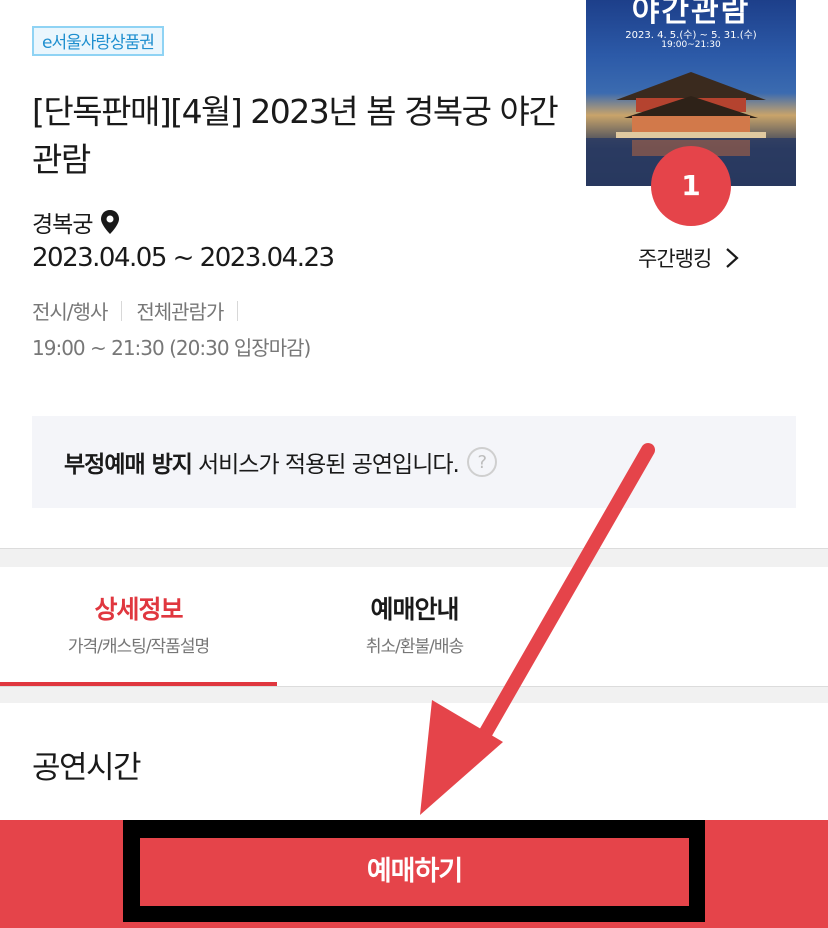  What do you see at coordinates (70, 312) in the screenshot?
I see `category-label: 전시/행사` at bounding box center [70, 312].